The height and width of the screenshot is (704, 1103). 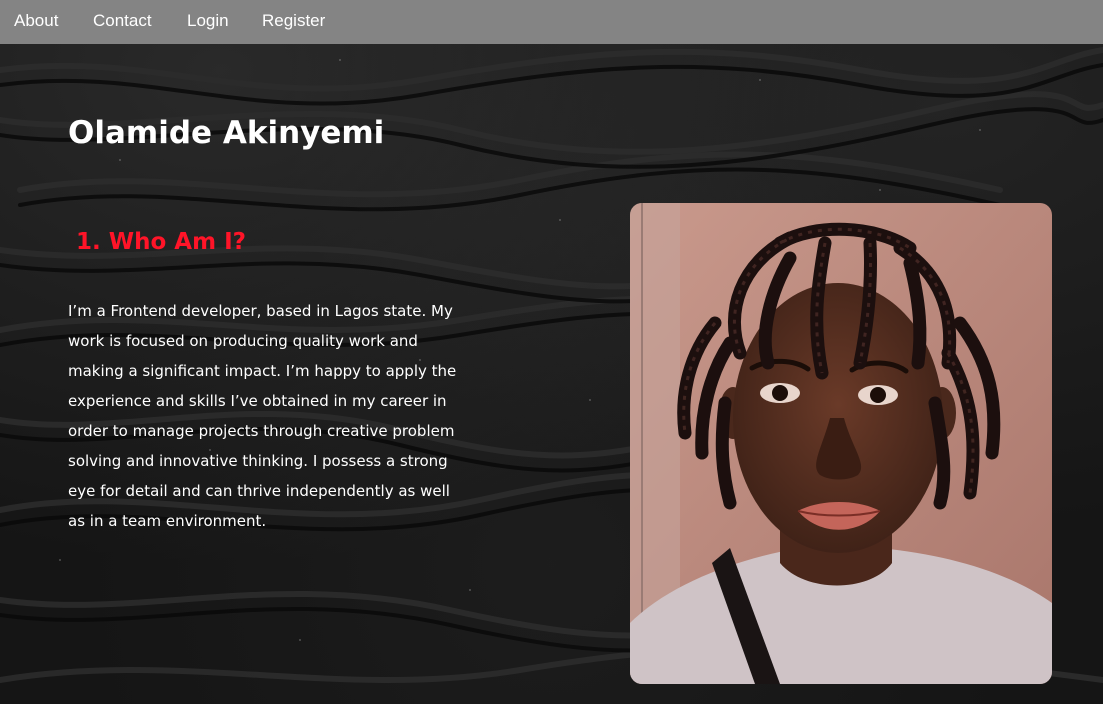 What do you see at coordinates (161, 242) in the screenshot?
I see `section-heading-who-am-i: 1. Who Am I?` at bounding box center [161, 242].